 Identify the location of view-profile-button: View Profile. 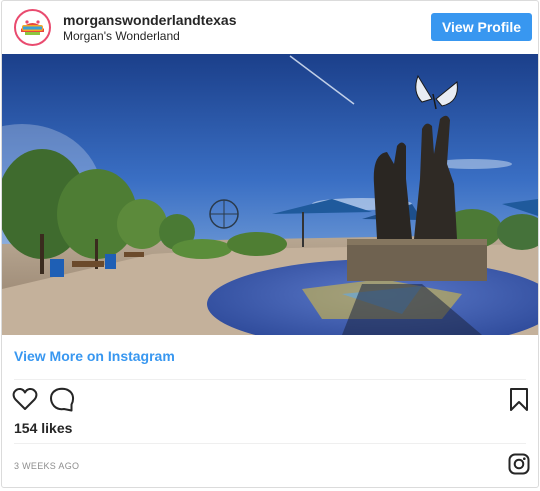
(481, 27).